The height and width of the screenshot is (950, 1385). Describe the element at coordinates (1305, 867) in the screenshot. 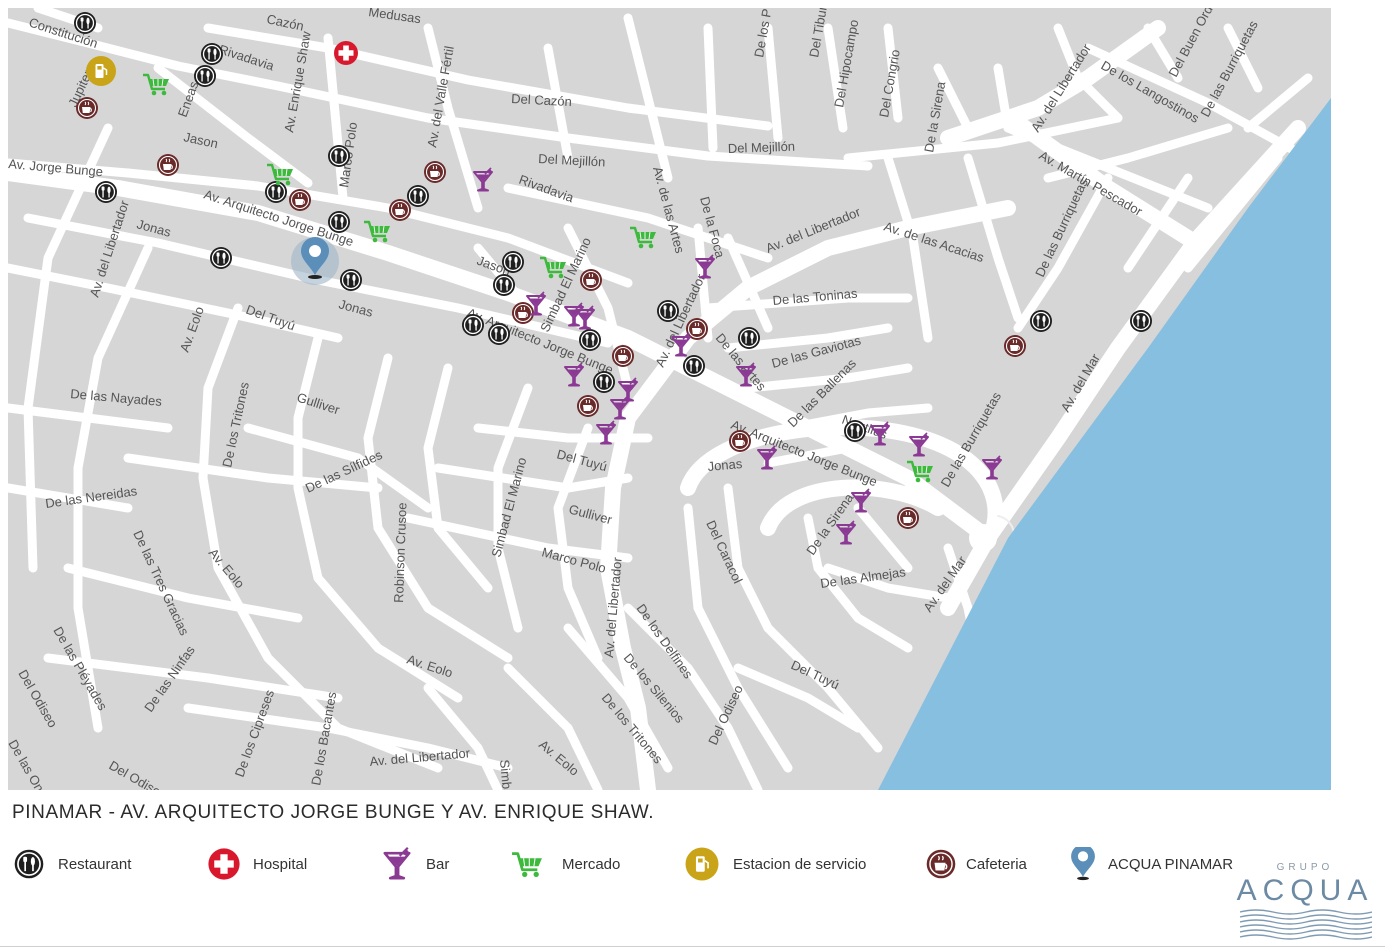

I see `logo-top-text: GRUPO` at that location.